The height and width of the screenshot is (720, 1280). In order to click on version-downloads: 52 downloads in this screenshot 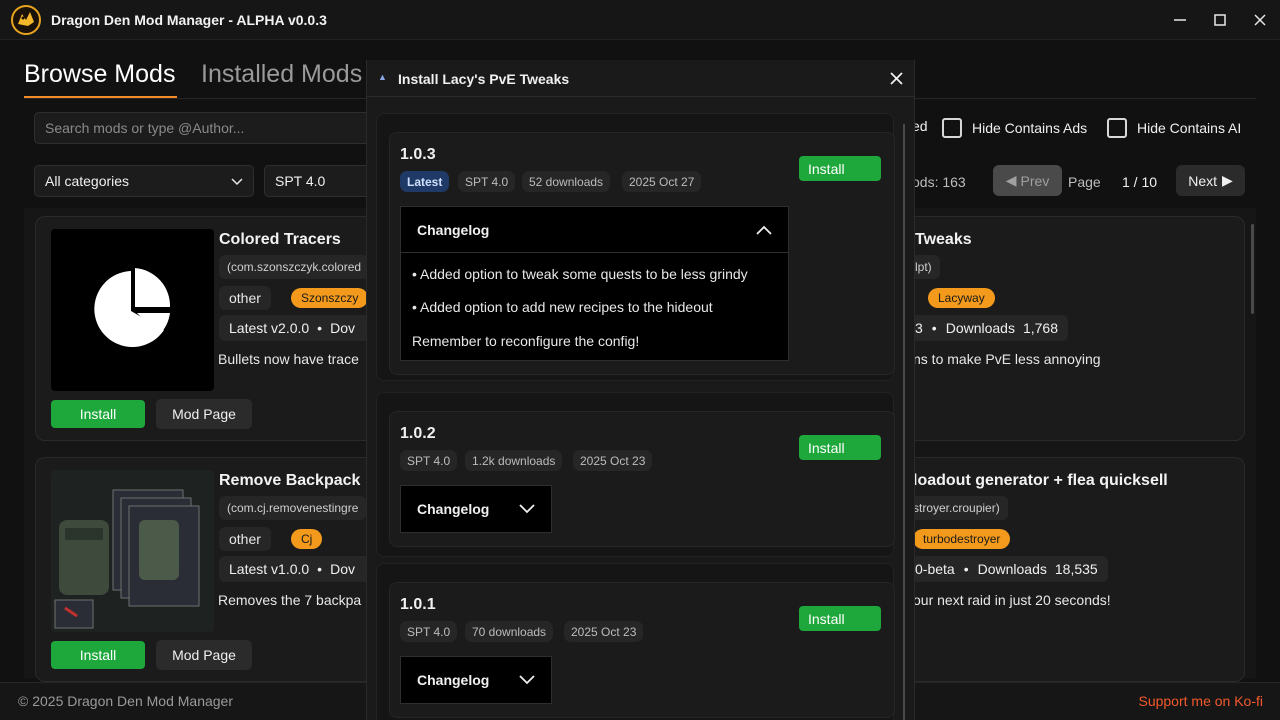, I will do `click(566, 181)`.